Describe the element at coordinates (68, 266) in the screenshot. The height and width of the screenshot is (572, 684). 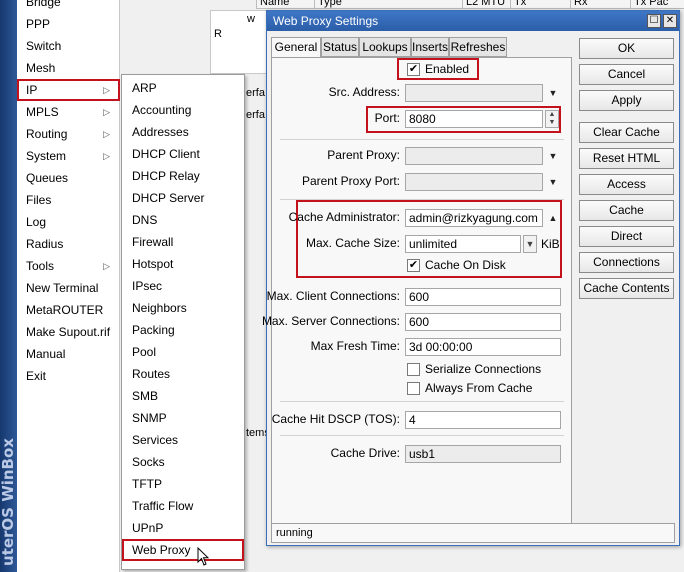
I see `side-menu-item-tools: Tools ▷` at that location.